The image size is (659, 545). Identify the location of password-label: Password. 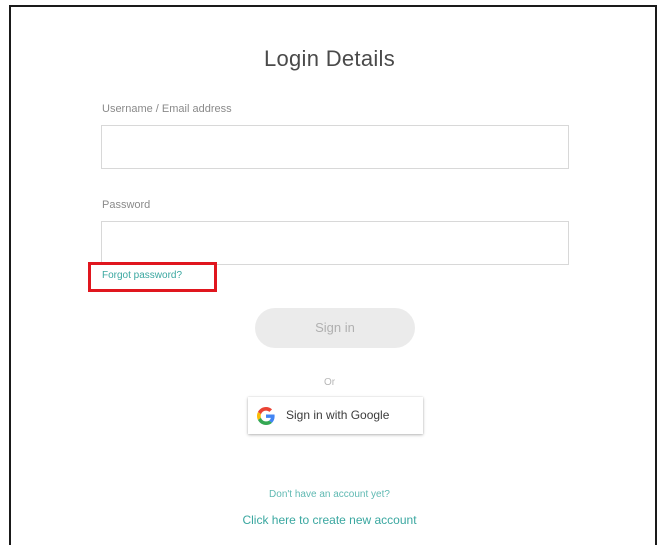
(126, 205).